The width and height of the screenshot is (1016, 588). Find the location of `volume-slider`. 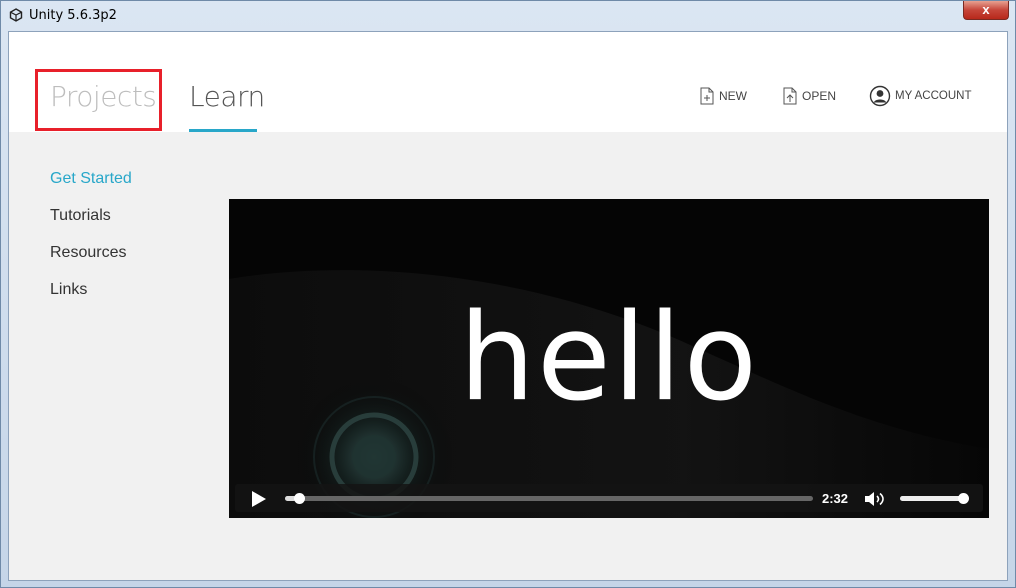

volume-slider is located at coordinates (934, 498).